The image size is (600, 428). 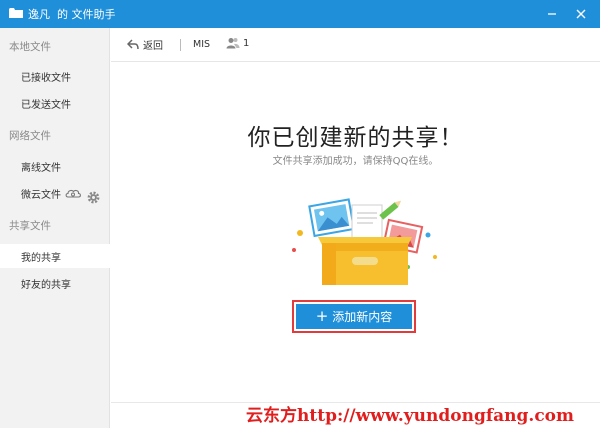 What do you see at coordinates (30, 136) in the screenshot?
I see `section-title-network-files: 网络文件` at bounding box center [30, 136].